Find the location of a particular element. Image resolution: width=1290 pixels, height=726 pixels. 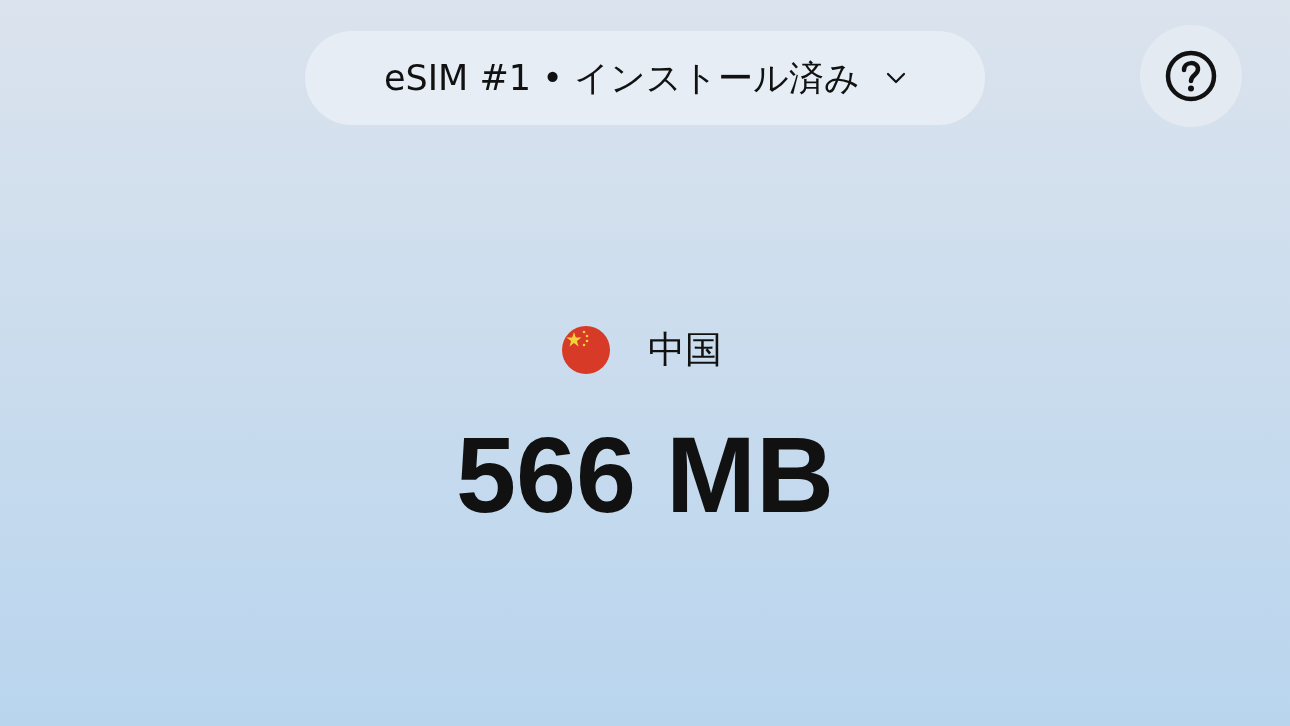

data-remaining: 566 MB is located at coordinates (645, 475).